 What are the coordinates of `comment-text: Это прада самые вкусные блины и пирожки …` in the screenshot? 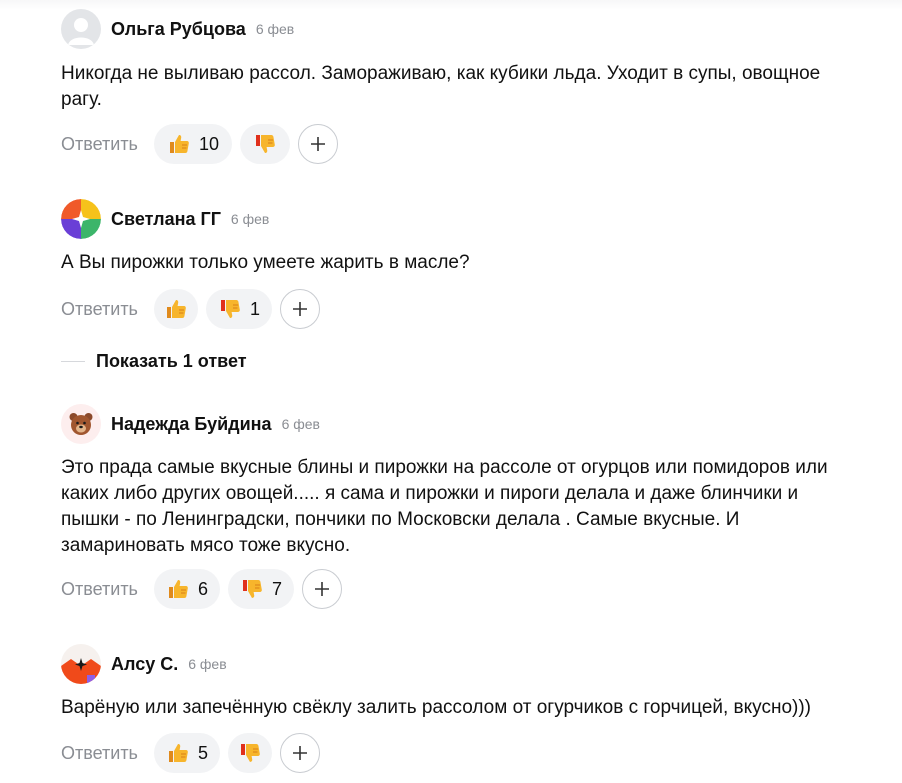 It's located at (444, 506).